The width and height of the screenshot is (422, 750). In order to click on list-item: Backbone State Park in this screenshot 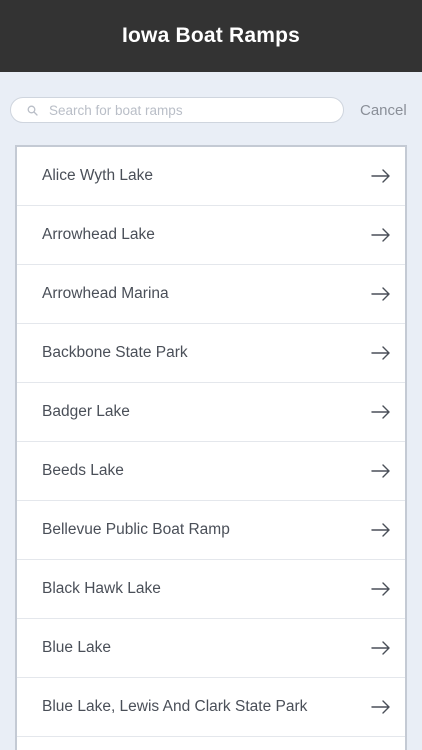, I will do `click(211, 353)`.